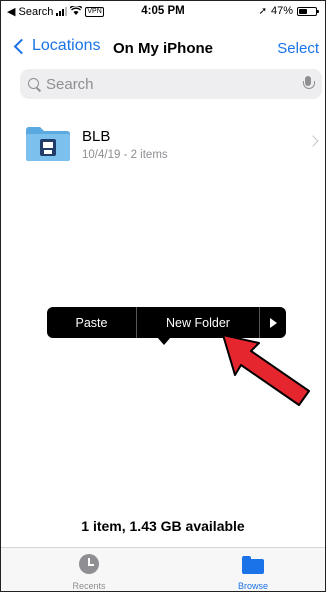 Image resolution: width=326 pixels, height=592 pixels. Describe the element at coordinates (303, 11) in the screenshot. I see `battery-level` at that location.